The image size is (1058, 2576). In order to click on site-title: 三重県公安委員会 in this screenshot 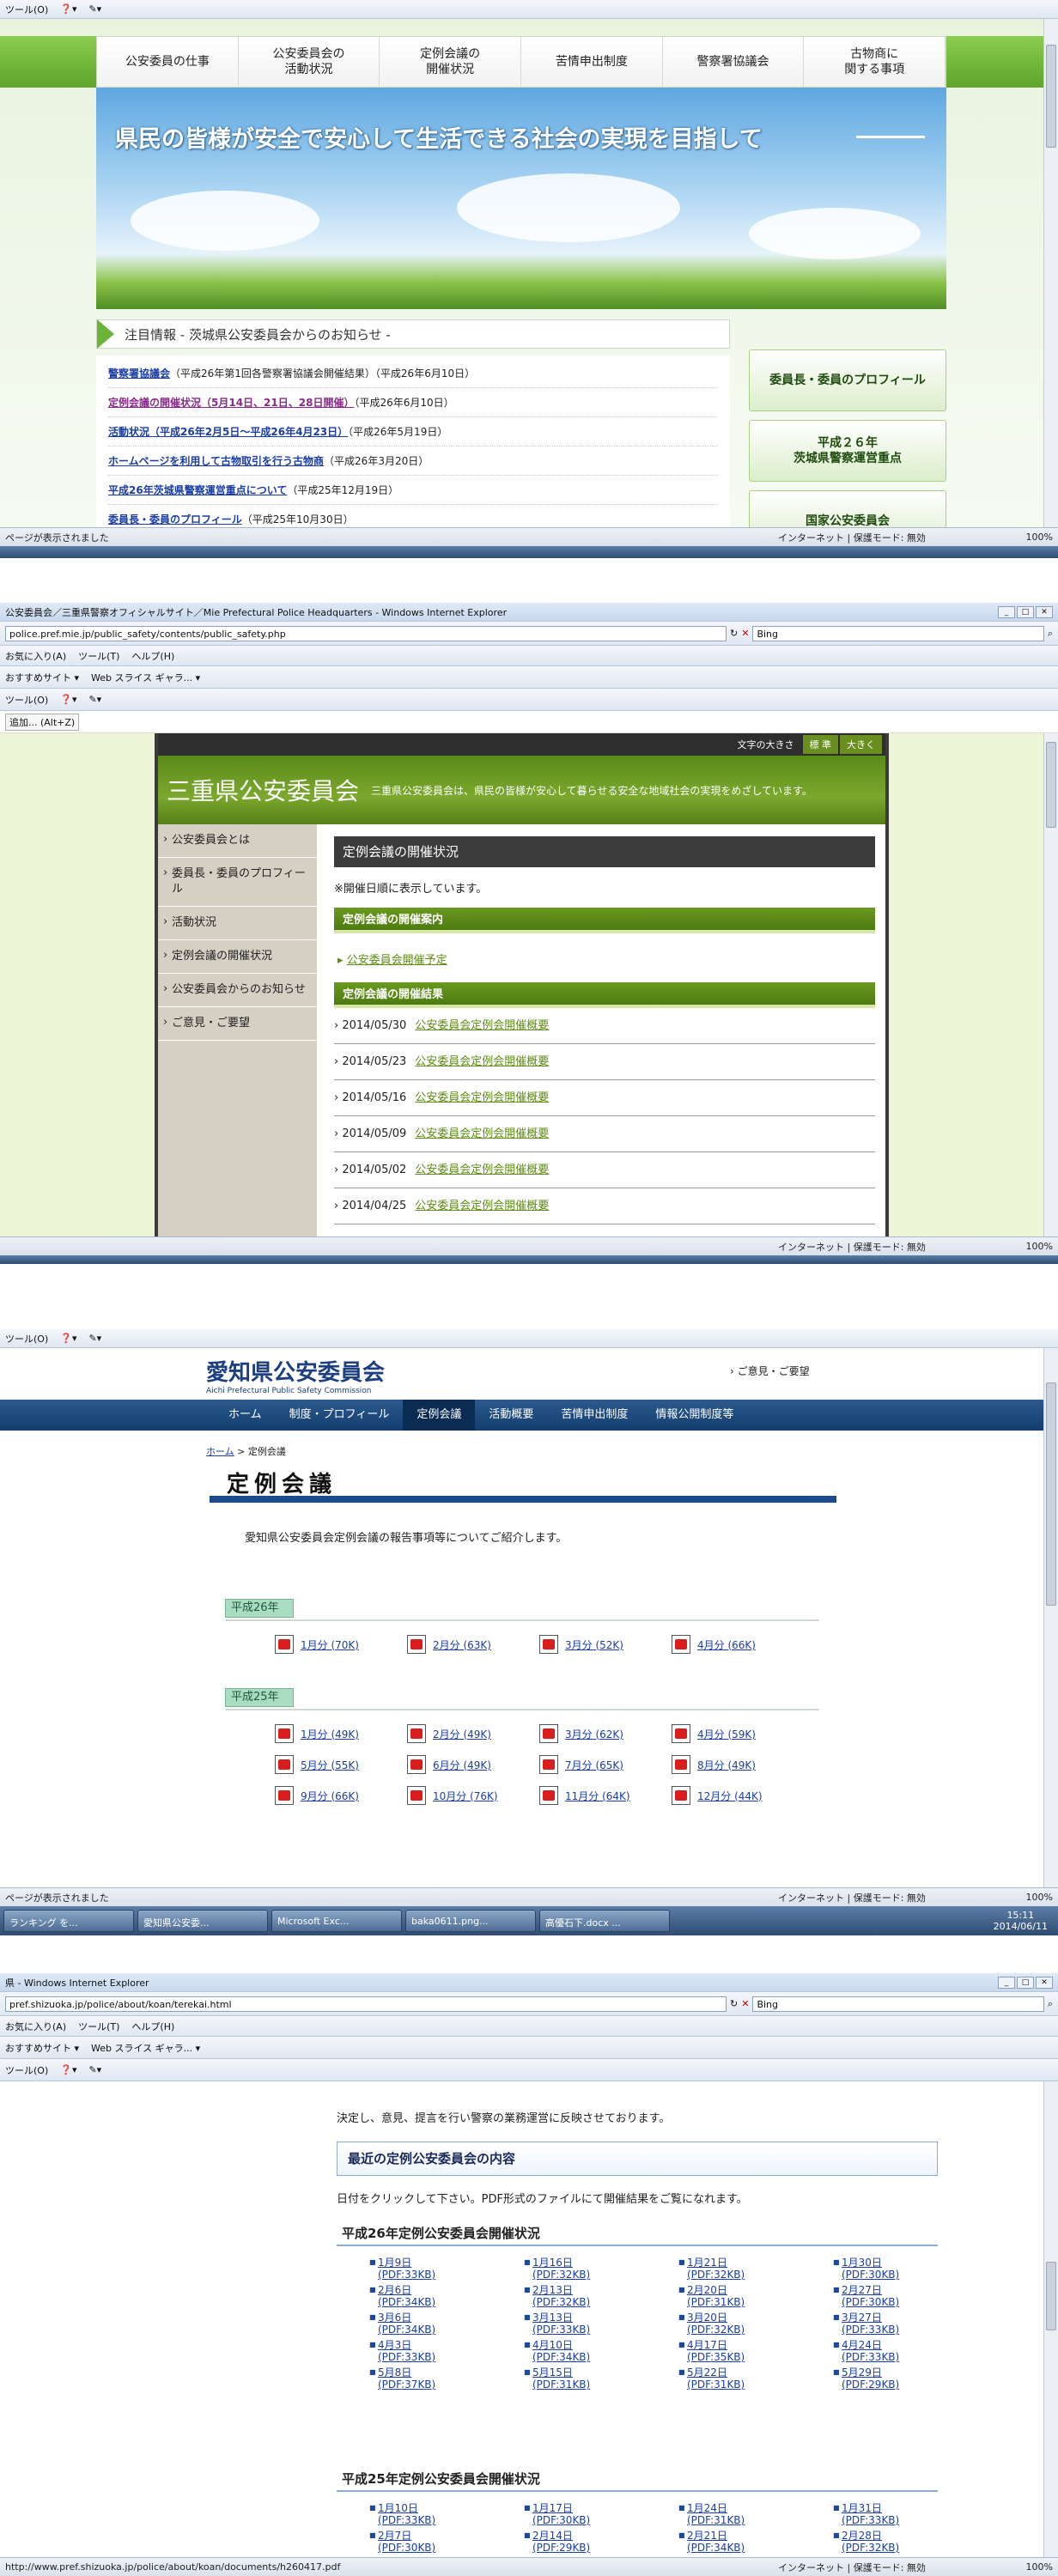, I will do `click(263, 790)`.